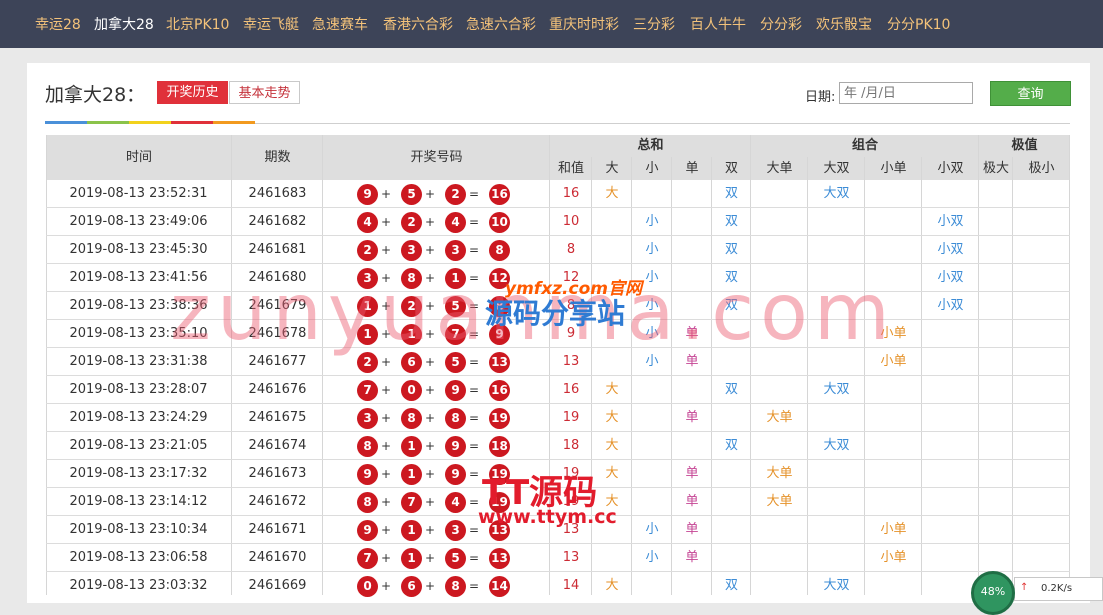  I want to click on nav-item-bairen-niuniu: 百人牛牛, so click(718, 24).